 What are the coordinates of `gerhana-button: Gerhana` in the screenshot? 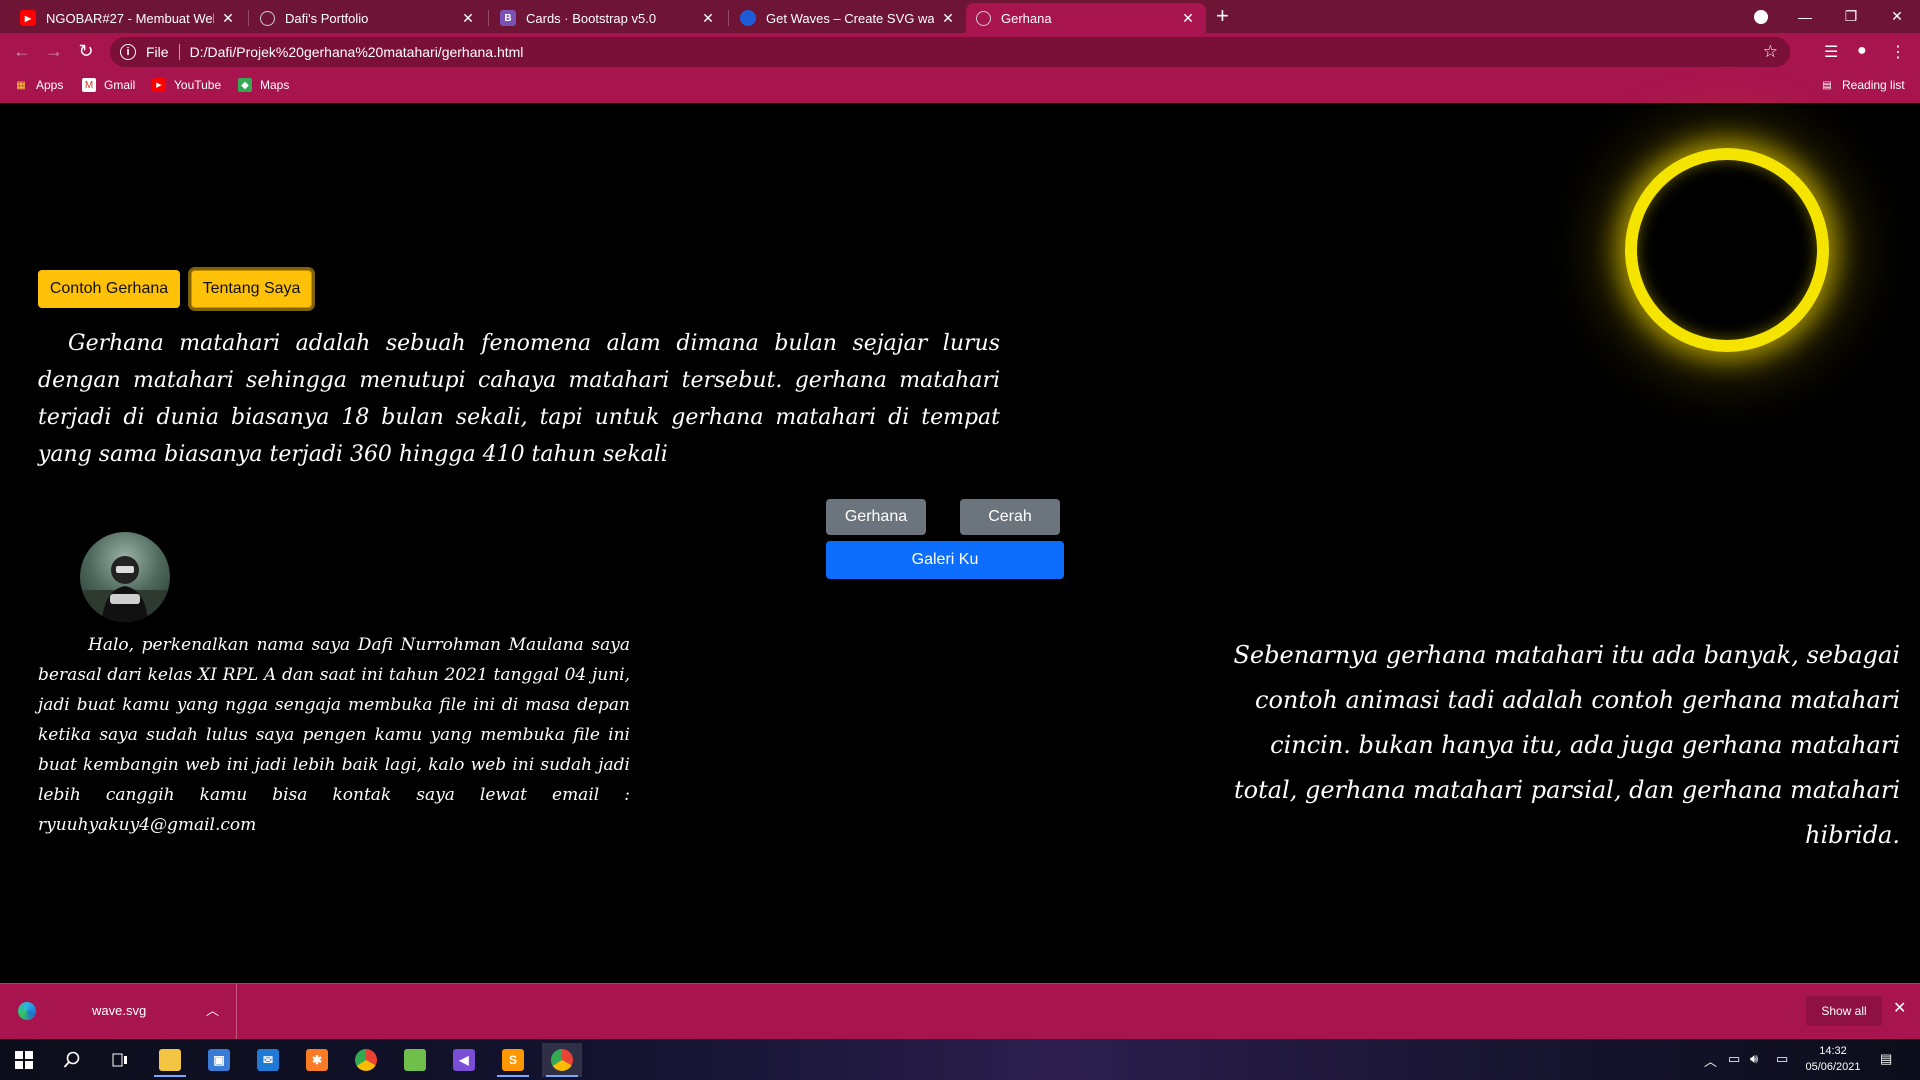 It's located at (876, 517).